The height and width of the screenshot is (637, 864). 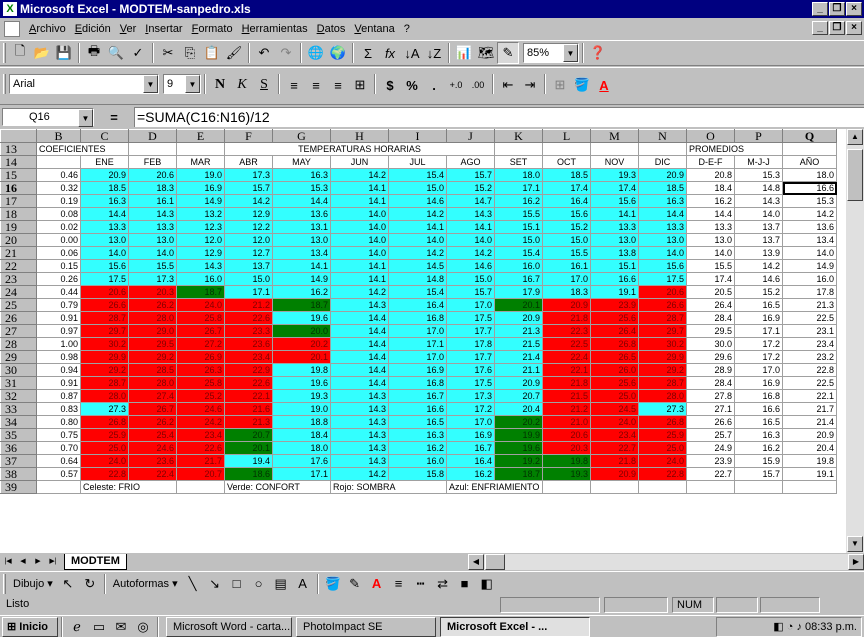 What do you see at coordinates (18, 383) in the screenshot?
I see `row-header: 31` at bounding box center [18, 383].